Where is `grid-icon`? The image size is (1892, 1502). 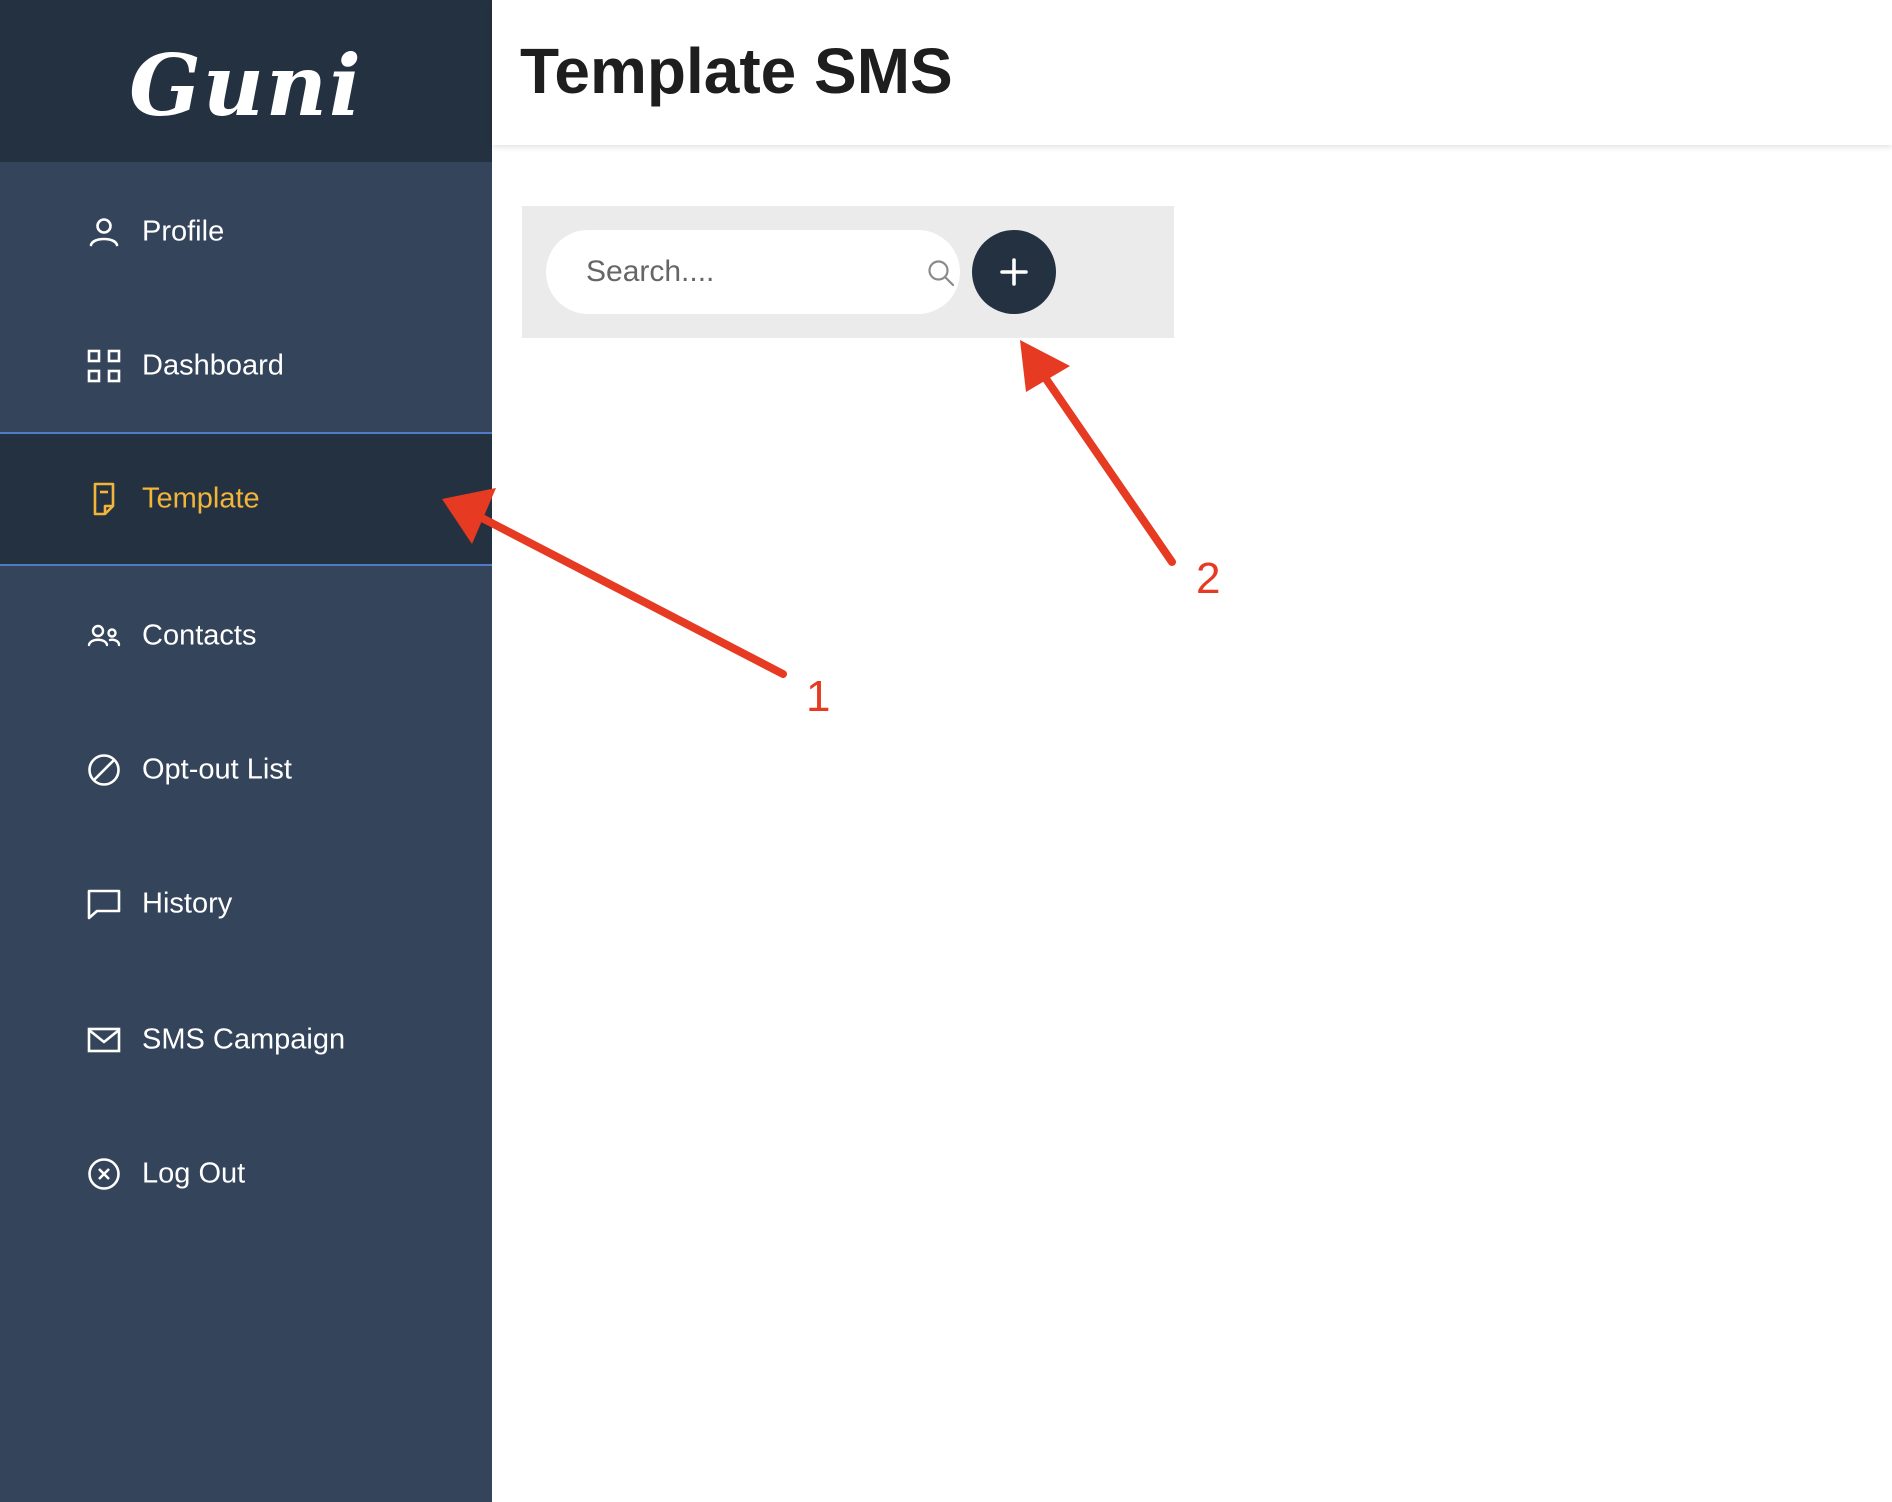
grid-icon is located at coordinates (104, 366).